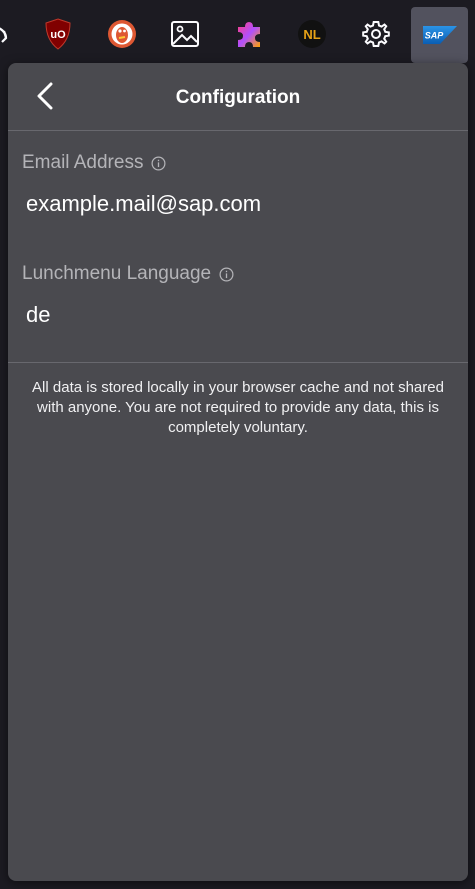 The width and height of the screenshot is (475, 889). Describe the element at coordinates (238, 362) in the screenshot. I see `section-divider` at that location.